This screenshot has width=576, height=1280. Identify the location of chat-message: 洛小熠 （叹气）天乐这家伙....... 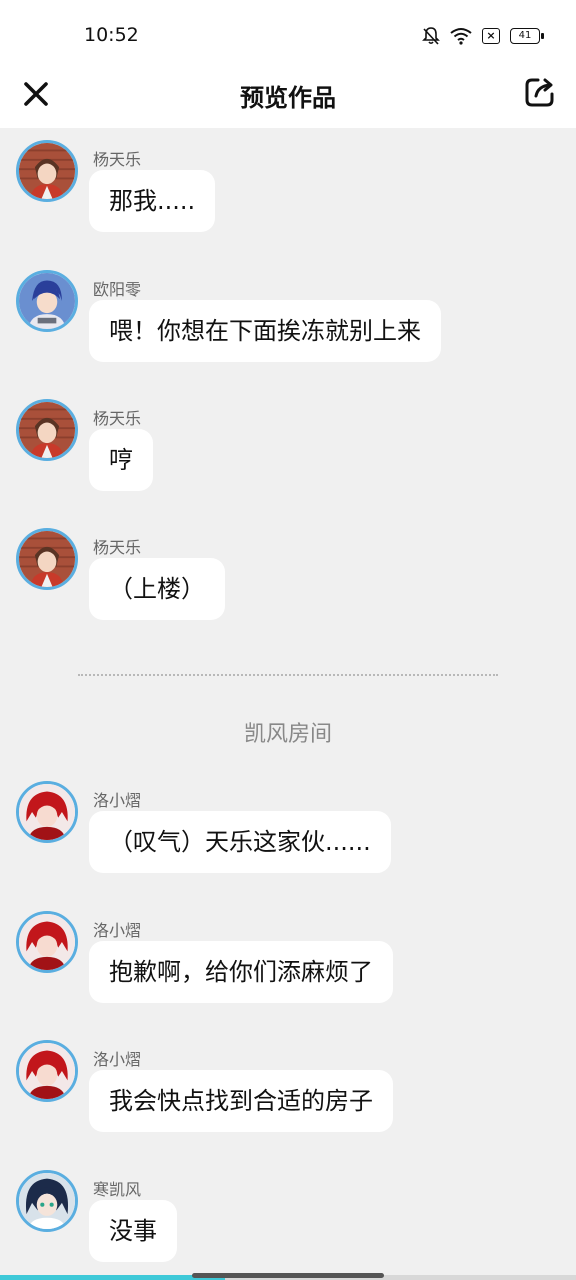
(288, 824).